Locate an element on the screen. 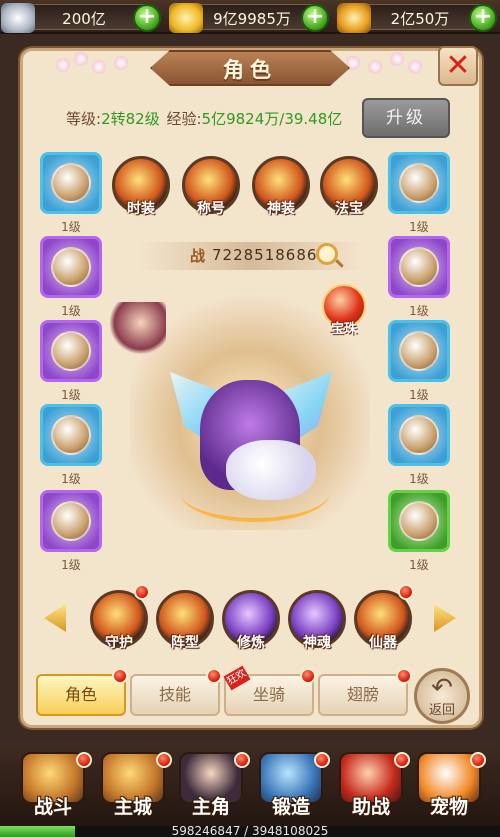  gold-currency: 9亿9985万 + is located at coordinates (249, 18).